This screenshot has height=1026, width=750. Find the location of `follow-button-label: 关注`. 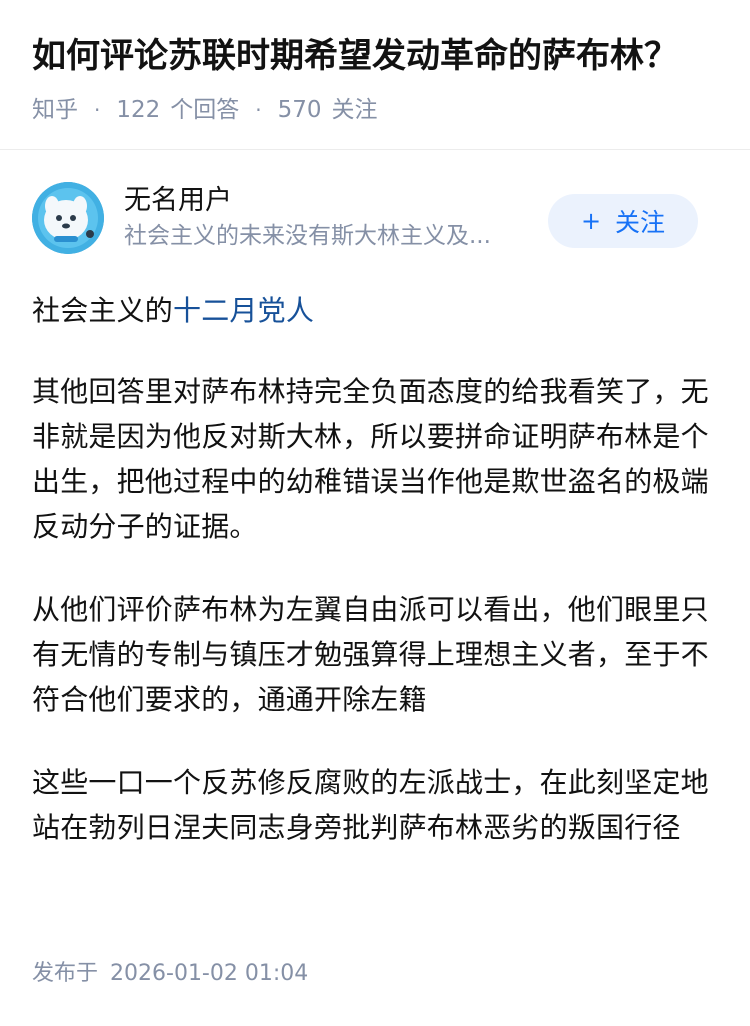

follow-button-label: 关注 is located at coordinates (640, 222).